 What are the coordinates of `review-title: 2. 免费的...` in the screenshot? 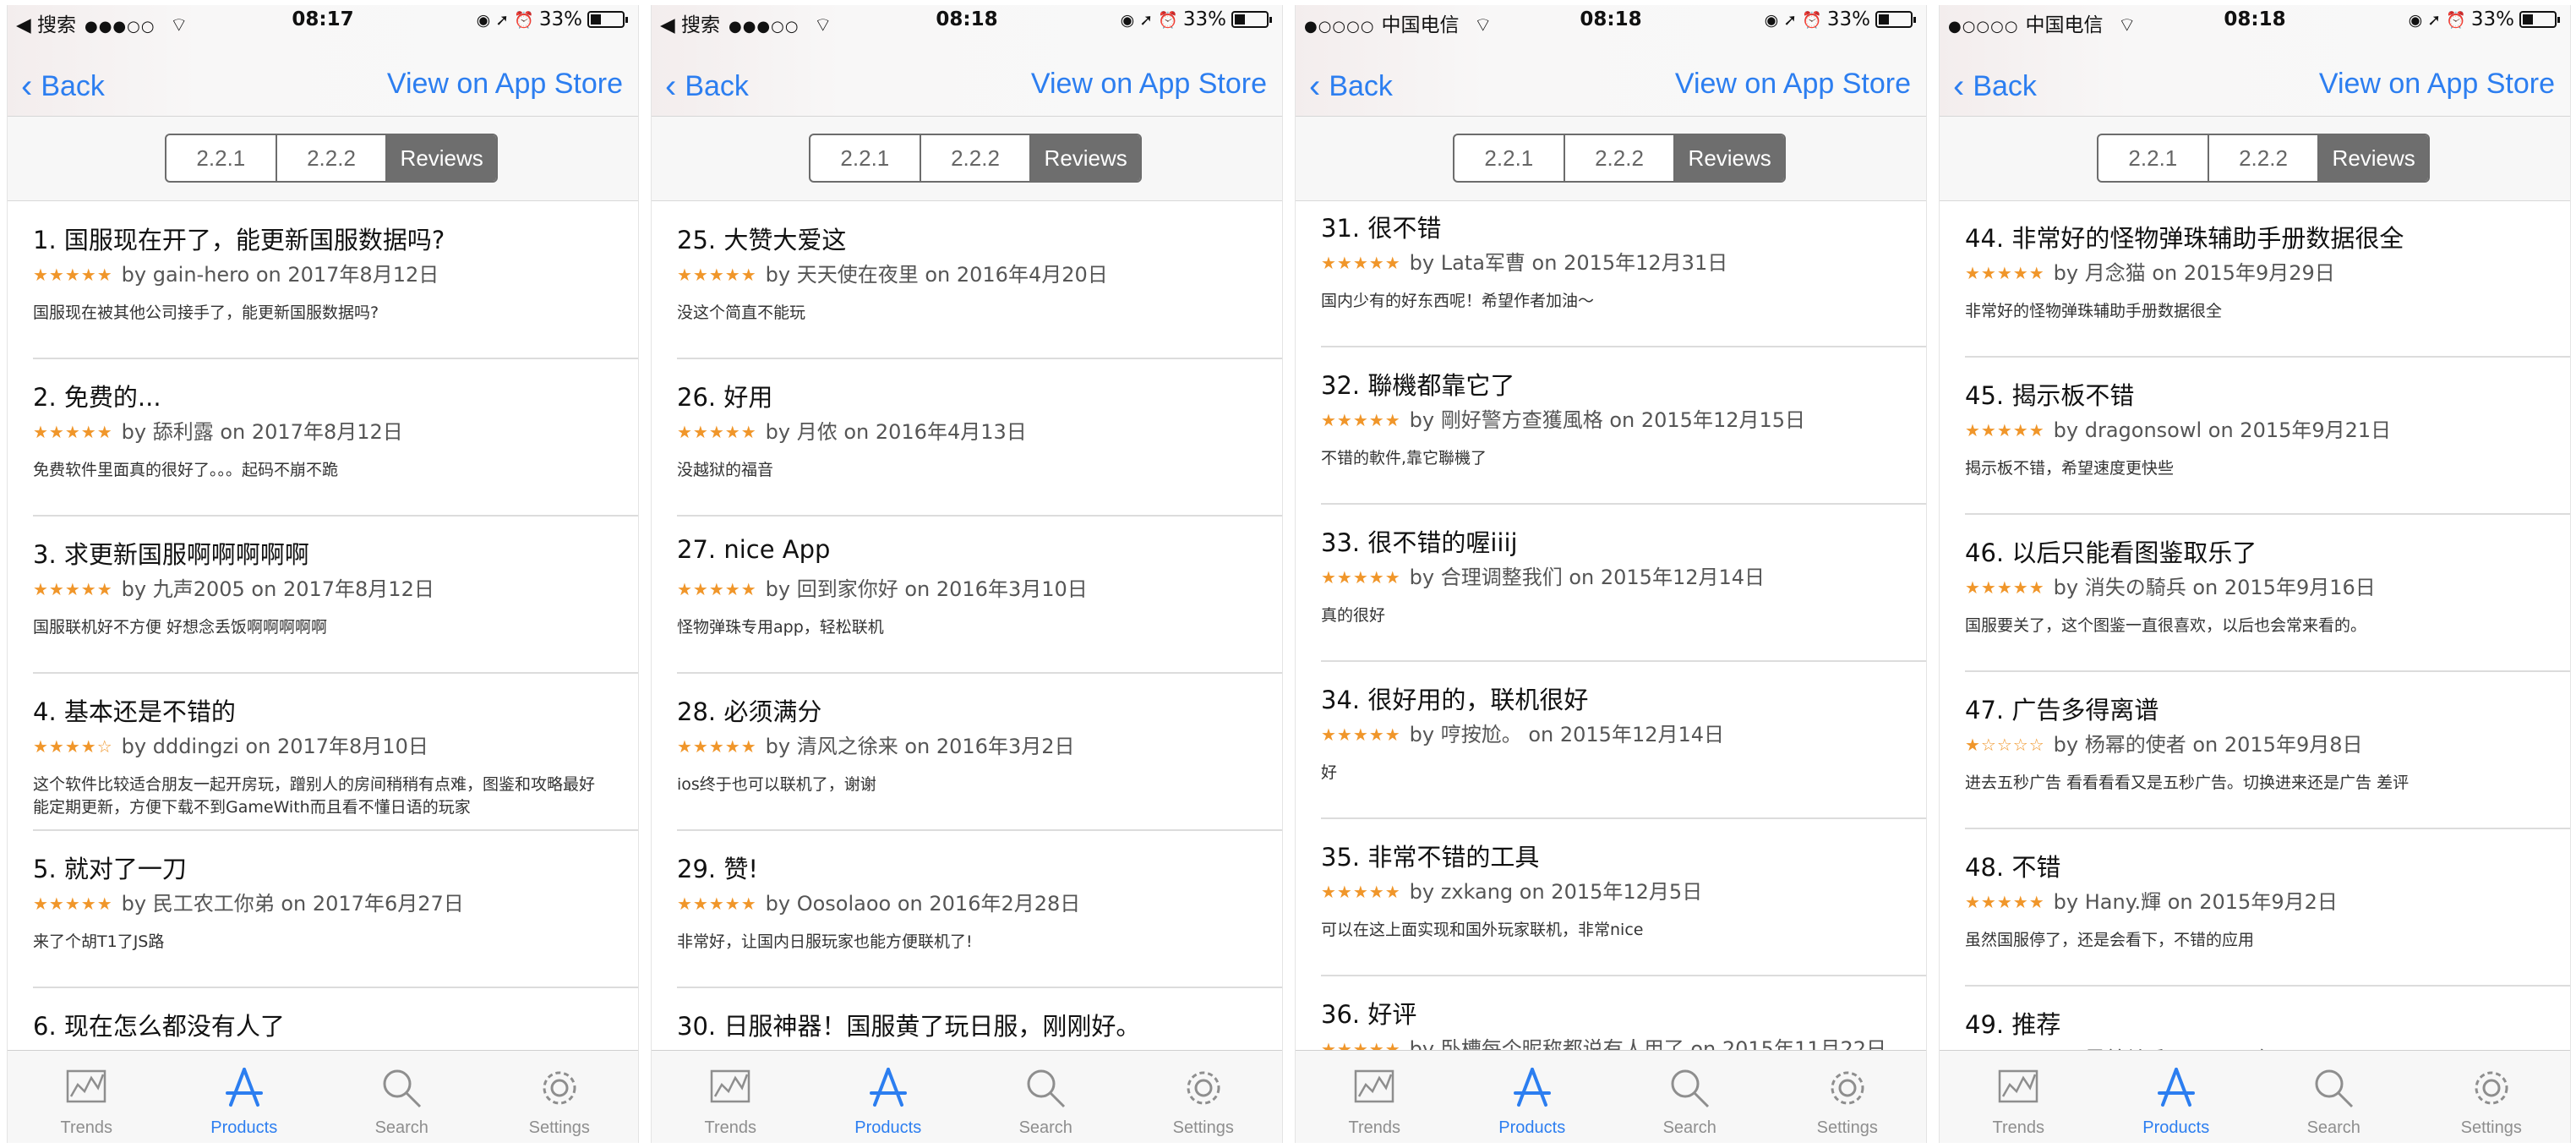 It's located at (97, 397).